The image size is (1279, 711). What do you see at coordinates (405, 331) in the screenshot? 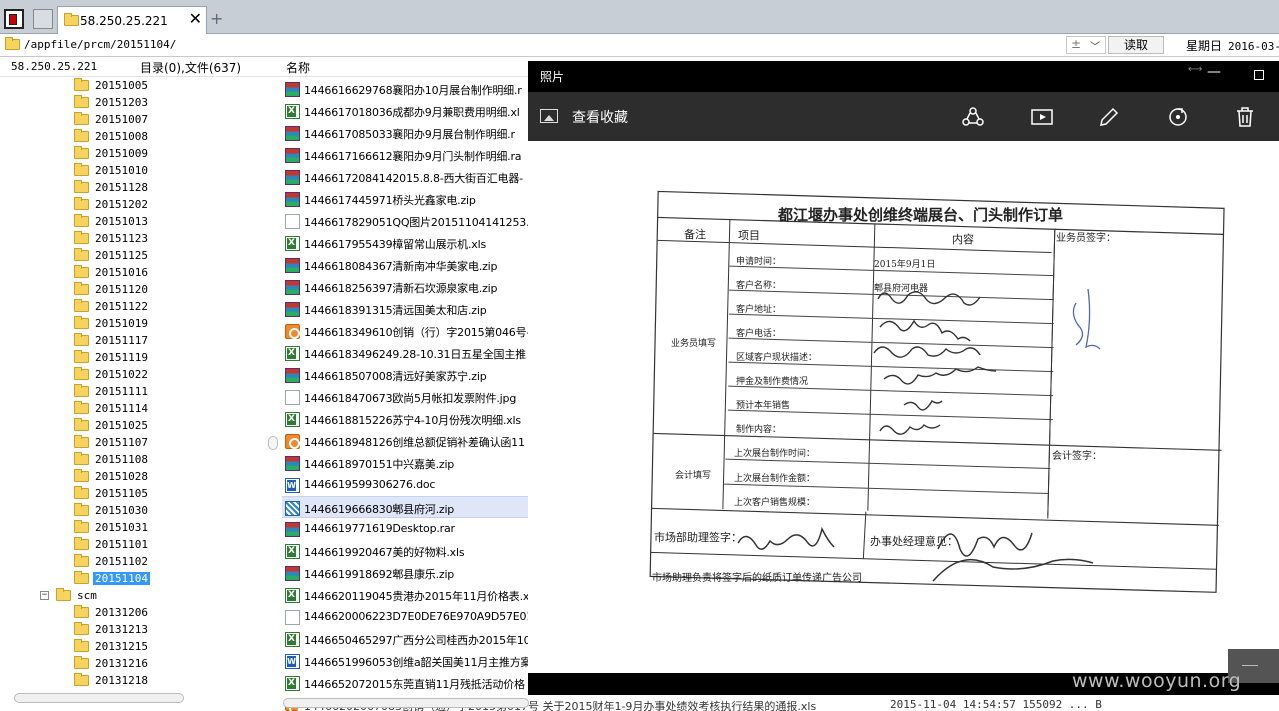
I see `list-item: 1446618349610创销（行）字2015第046号-` at bounding box center [405, 331].